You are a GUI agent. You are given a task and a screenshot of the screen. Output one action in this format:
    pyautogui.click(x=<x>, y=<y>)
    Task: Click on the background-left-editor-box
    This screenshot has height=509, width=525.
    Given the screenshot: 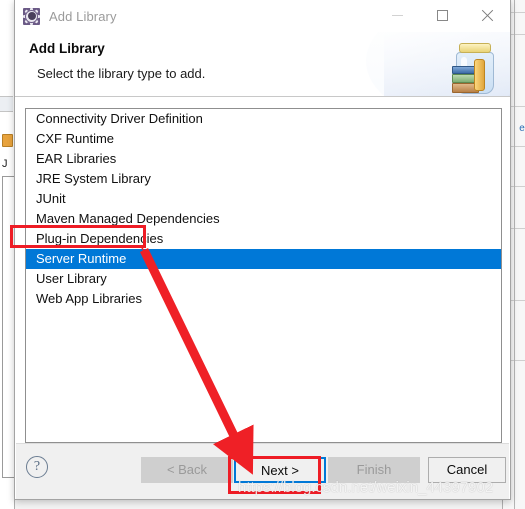 What is the action you would take?
    pyautogui.click(x=8, y=327)
    